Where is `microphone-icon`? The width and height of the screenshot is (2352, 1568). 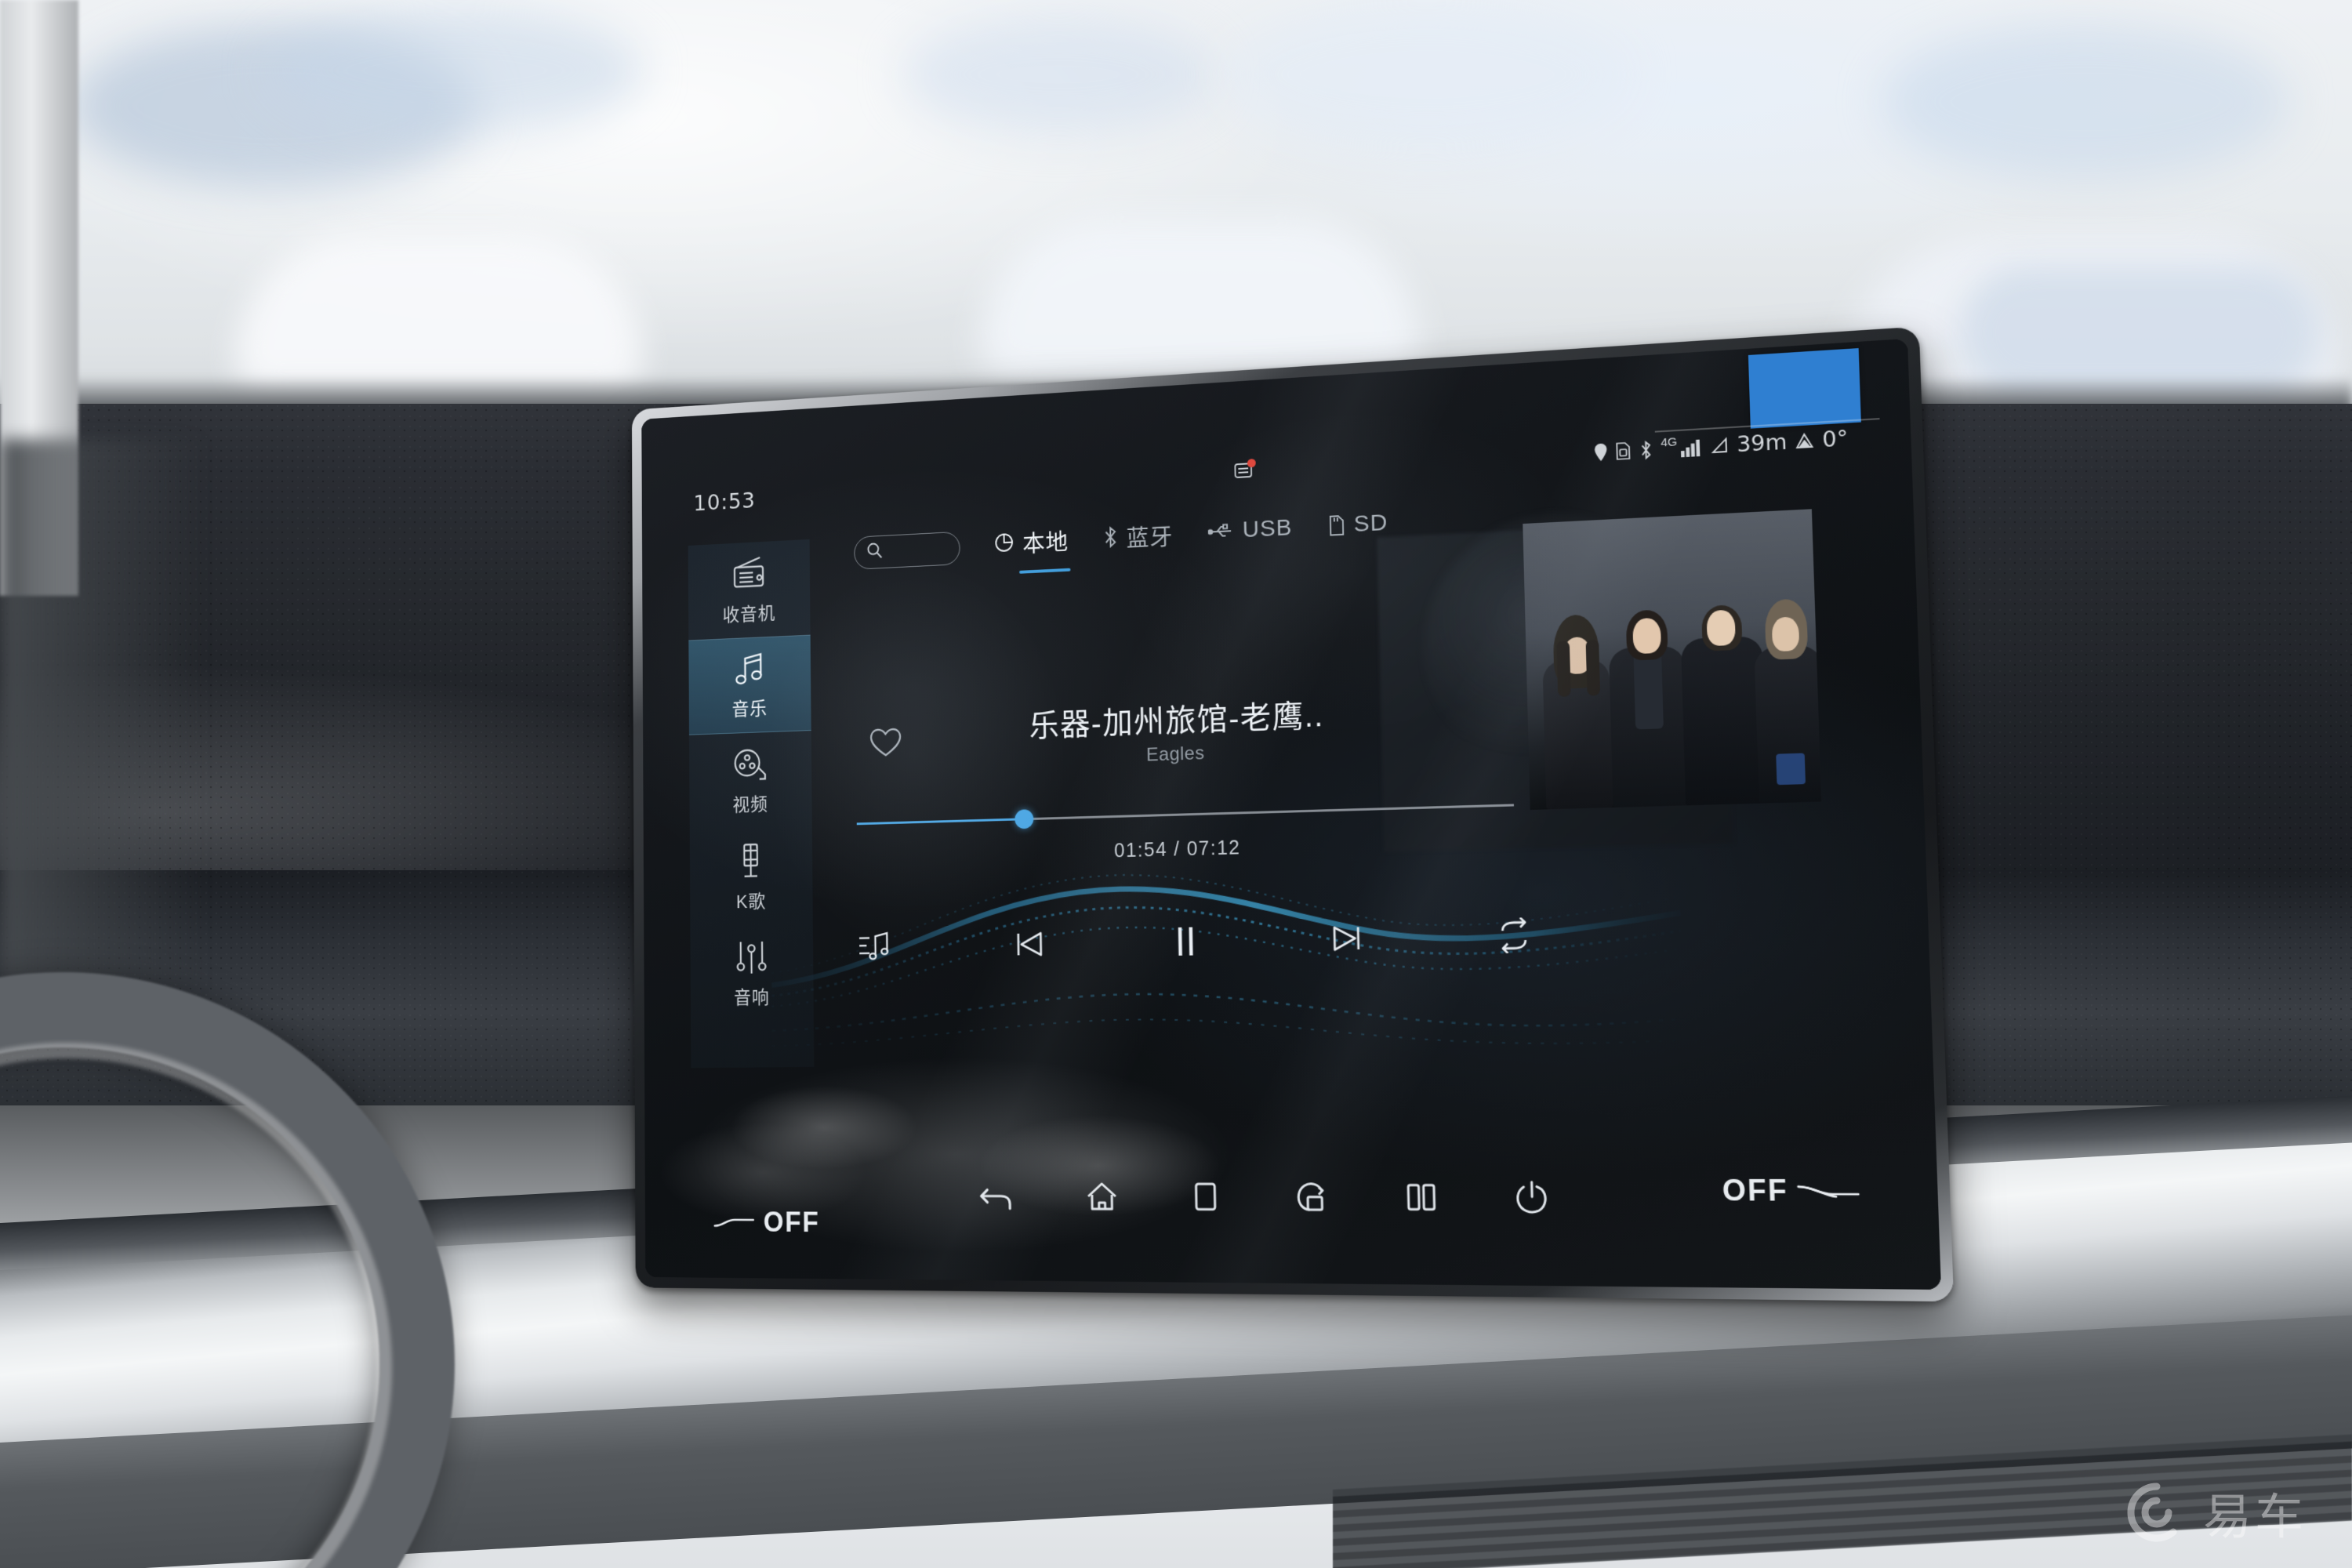 microphone-icon is located at coordinates (750, 860).